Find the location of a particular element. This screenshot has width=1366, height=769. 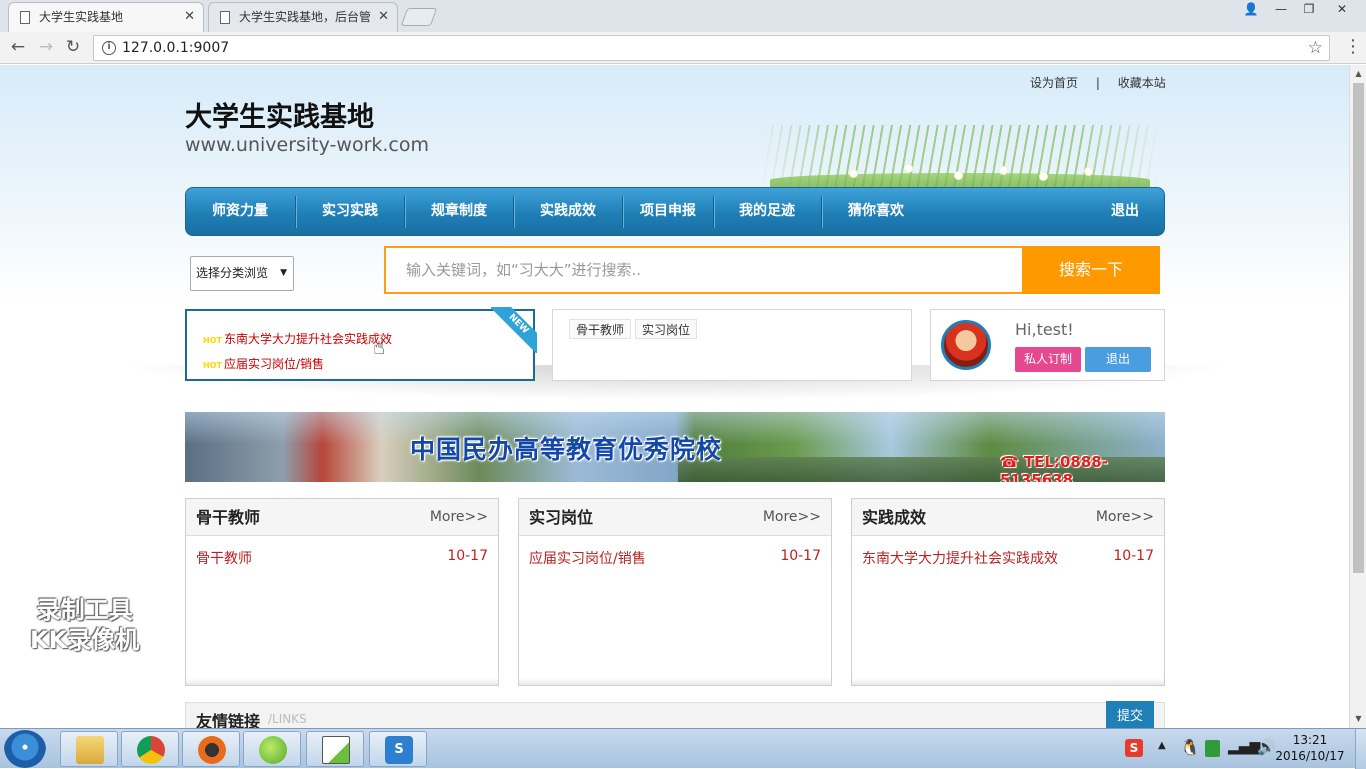

network-icon: ▂▄▆ is located at coordinates (1244, 747).